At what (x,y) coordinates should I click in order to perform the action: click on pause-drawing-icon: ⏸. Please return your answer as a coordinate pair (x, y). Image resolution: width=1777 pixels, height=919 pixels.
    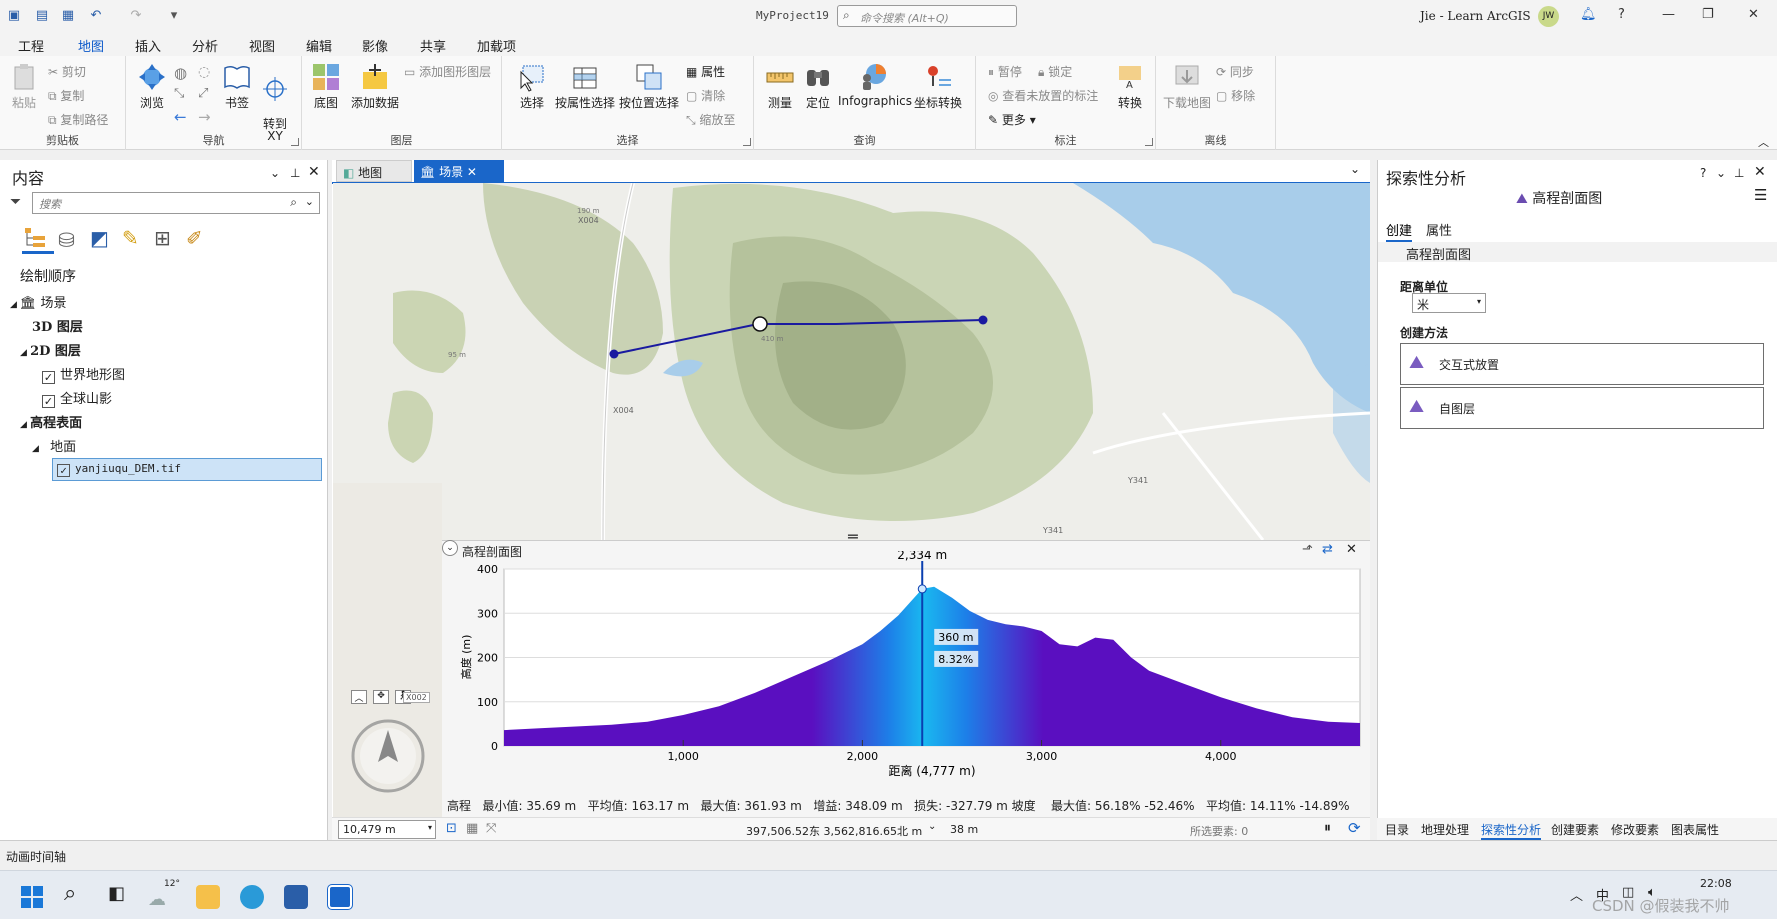
    Looking at the image, I should click on (1327, 828).